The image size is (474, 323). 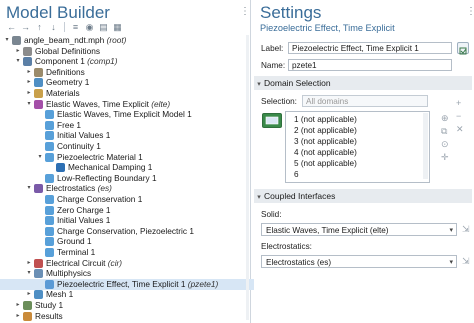 I want to click on selection-combo: All domains, so click(x=365, y=101).